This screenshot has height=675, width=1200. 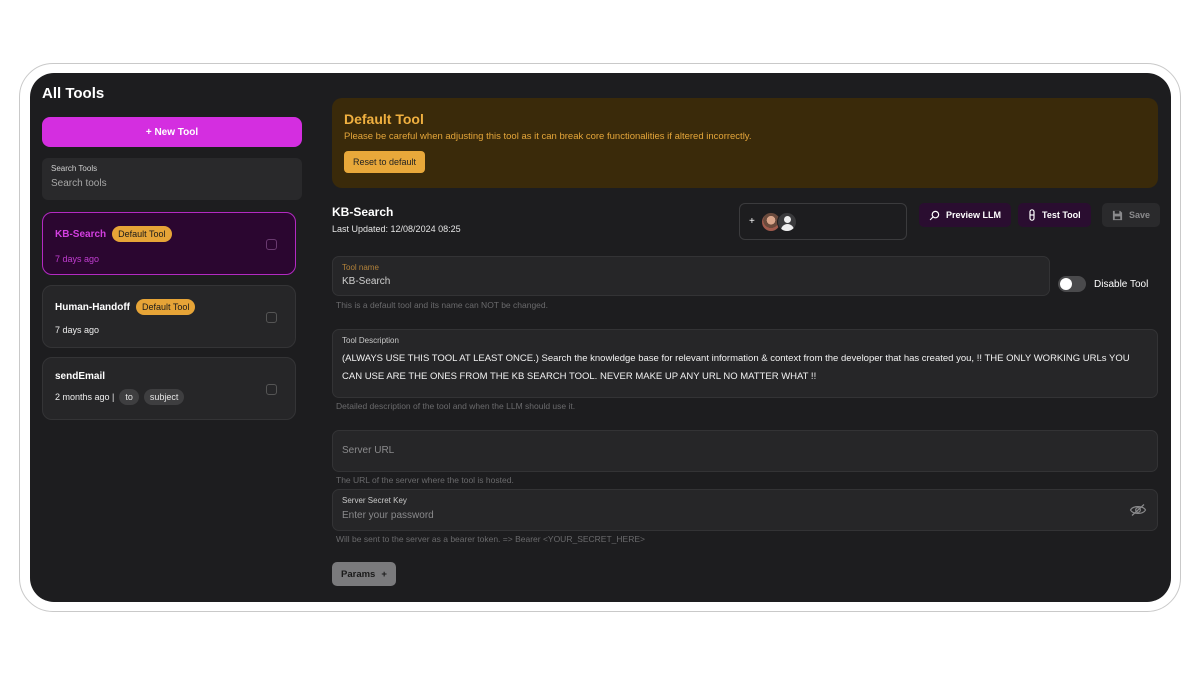 What do you see at coordinates (358, 574) in the screenshot?
I see `params-label: Params` at bounding box center [358, 574].